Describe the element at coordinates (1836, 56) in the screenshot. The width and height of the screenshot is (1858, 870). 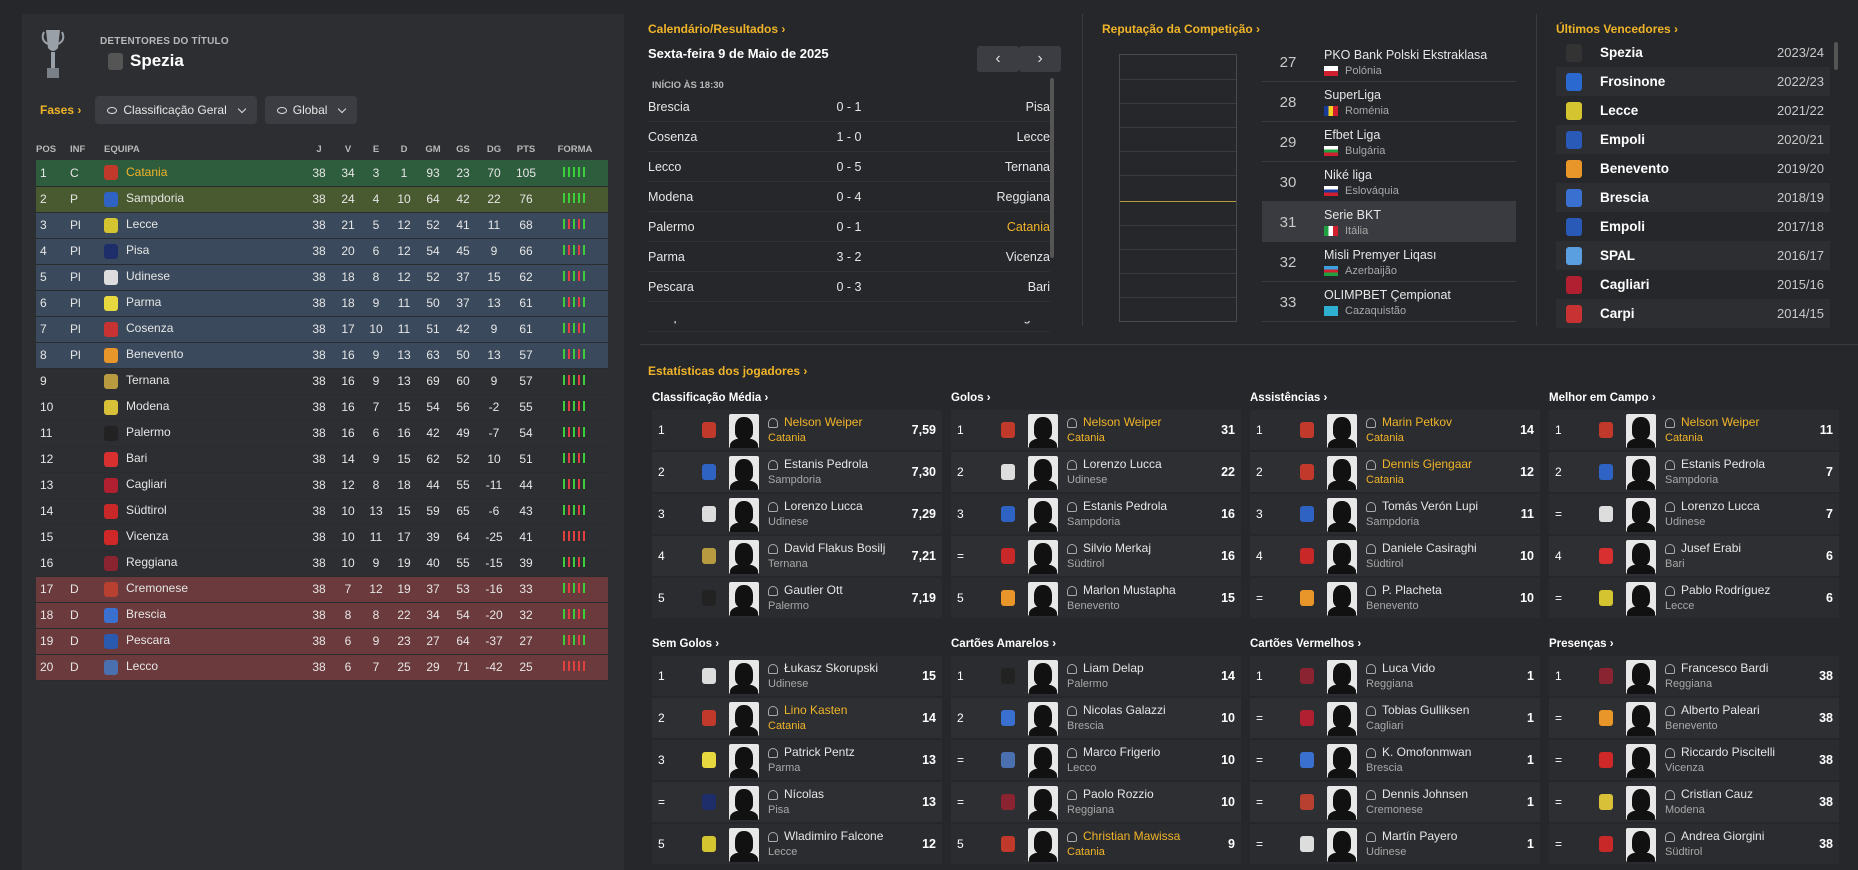
I see `winners-scrollbar` at that location.